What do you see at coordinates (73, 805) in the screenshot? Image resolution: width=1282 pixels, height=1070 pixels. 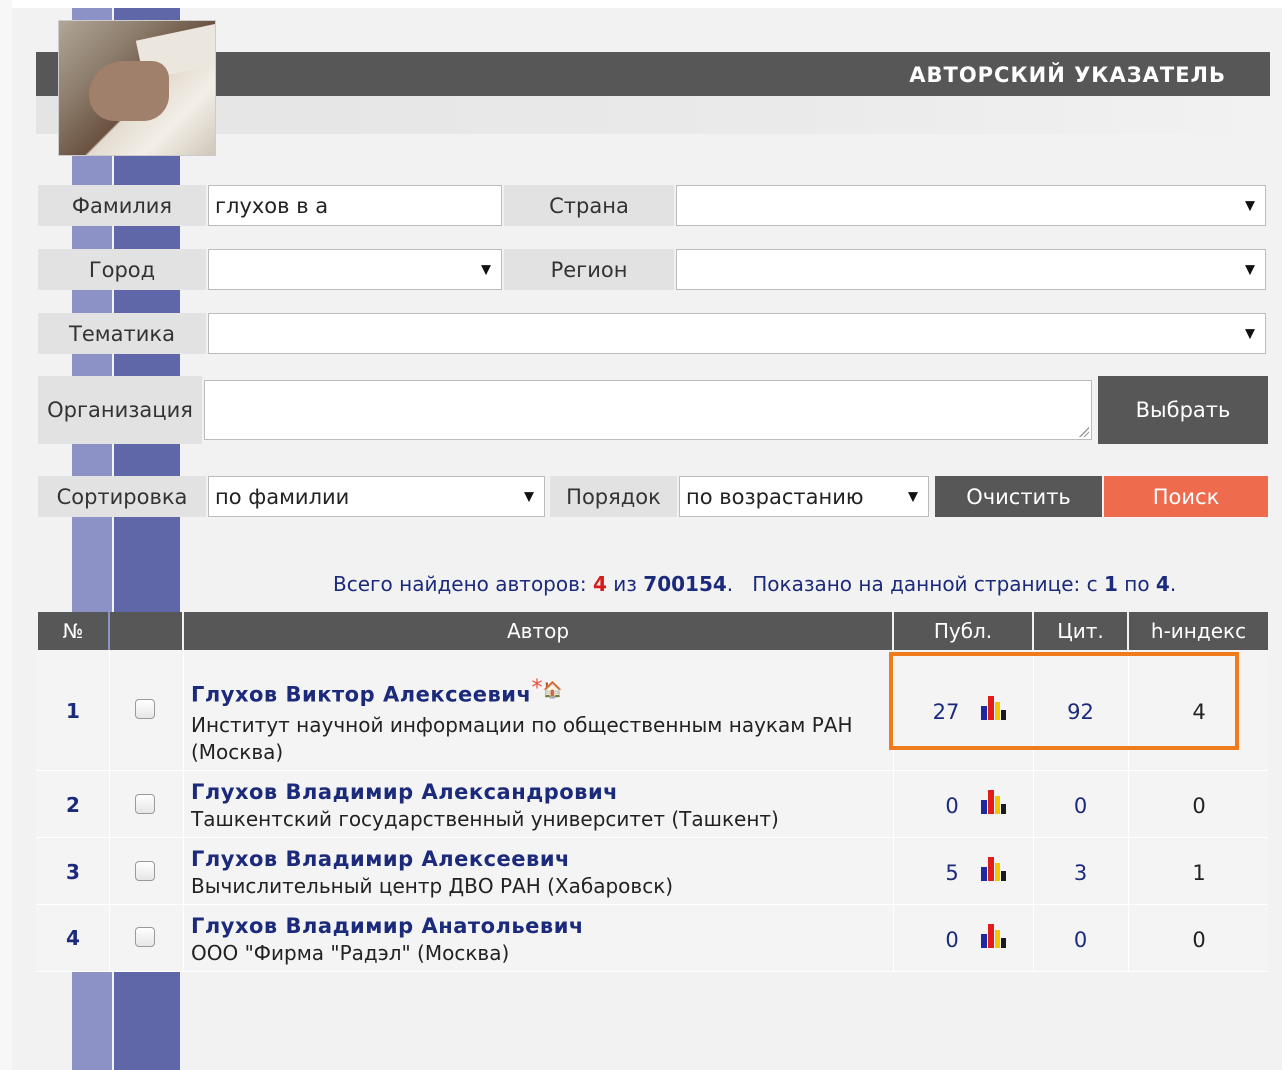 I see `row-number: 2` at bounding box center [73, 805].